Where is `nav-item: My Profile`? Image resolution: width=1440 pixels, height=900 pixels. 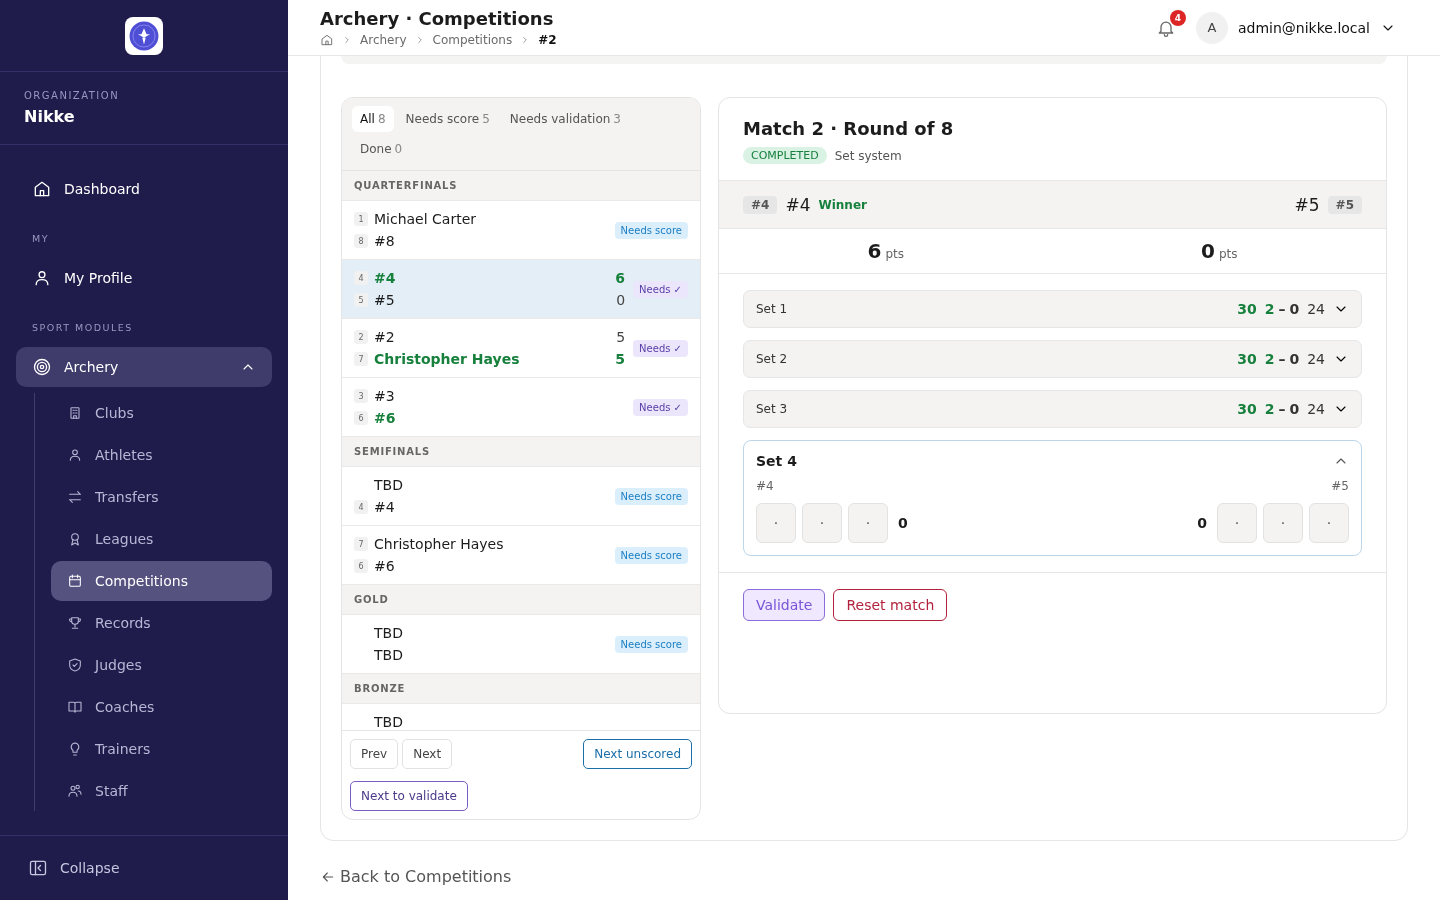 nav-item: My Profile is located at coordinates (144, 278).